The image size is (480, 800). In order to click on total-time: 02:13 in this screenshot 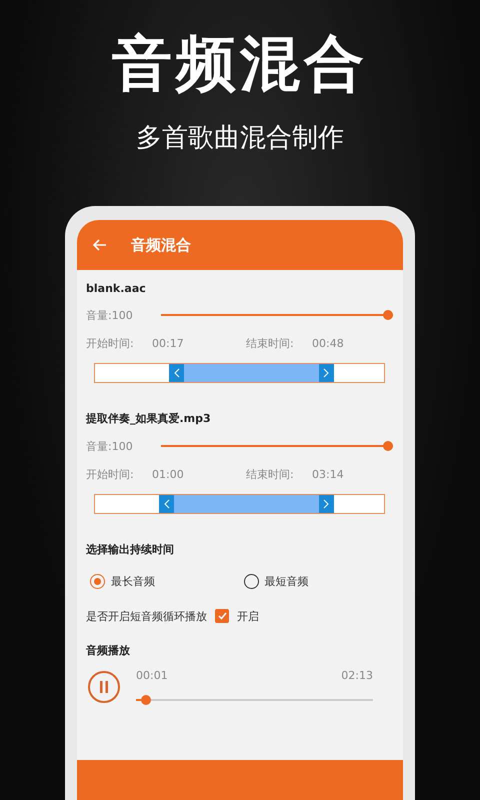, I will do `click(357, 675)`.